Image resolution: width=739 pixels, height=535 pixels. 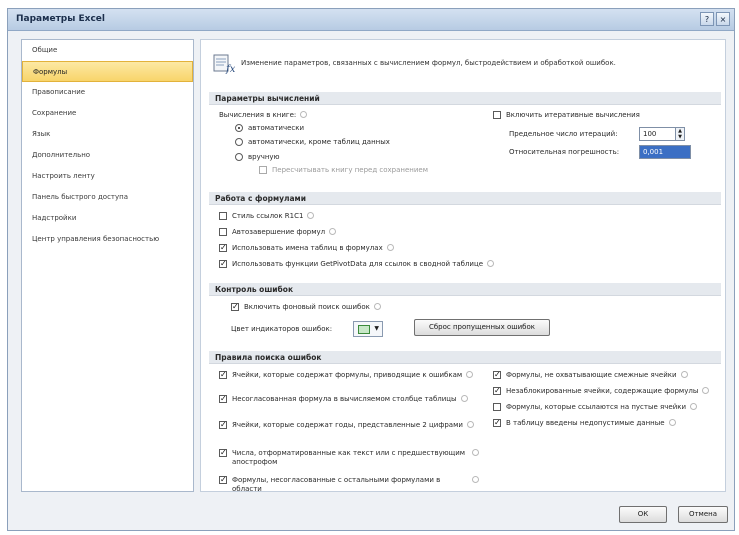 I want to click on checkbox-label: Стиль ссылок R1C1, so click(x=268, y=216).